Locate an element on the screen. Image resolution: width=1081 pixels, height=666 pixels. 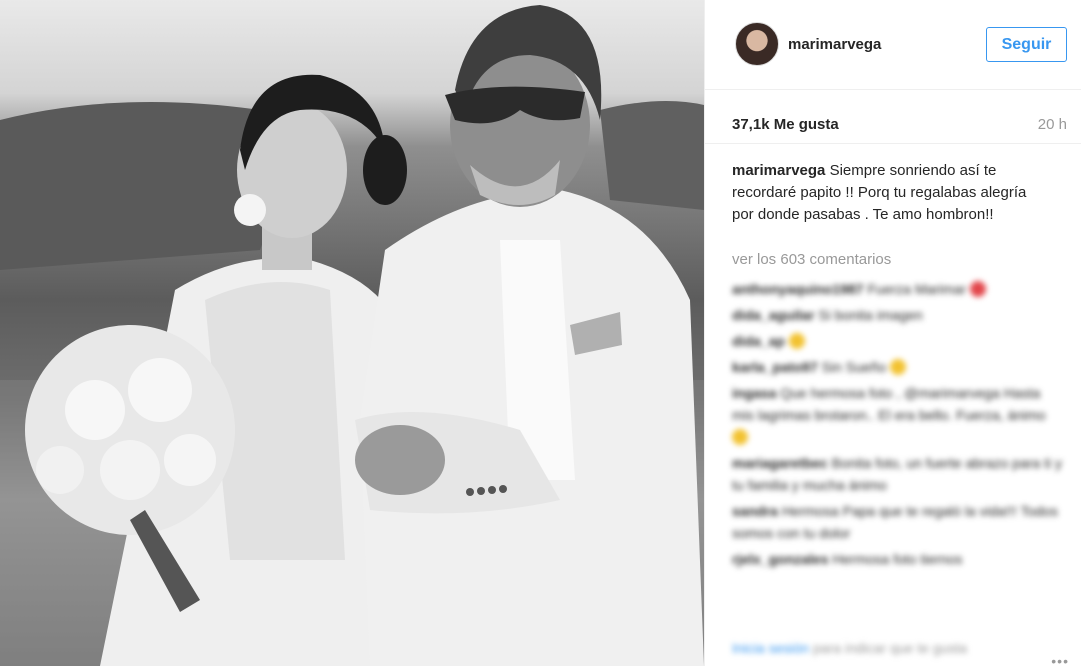
login-prompt-text: para indicar que te gusta is located at coordinates (890, 648).